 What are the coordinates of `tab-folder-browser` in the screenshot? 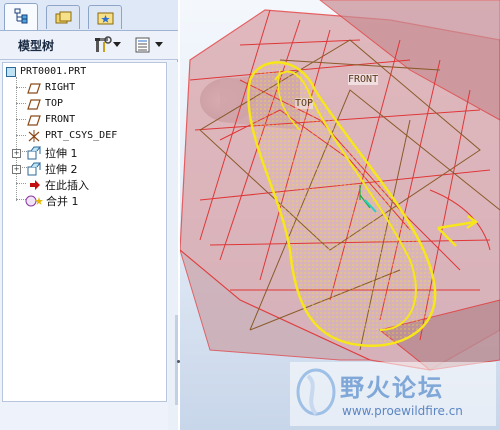 It's located at (63, 17).